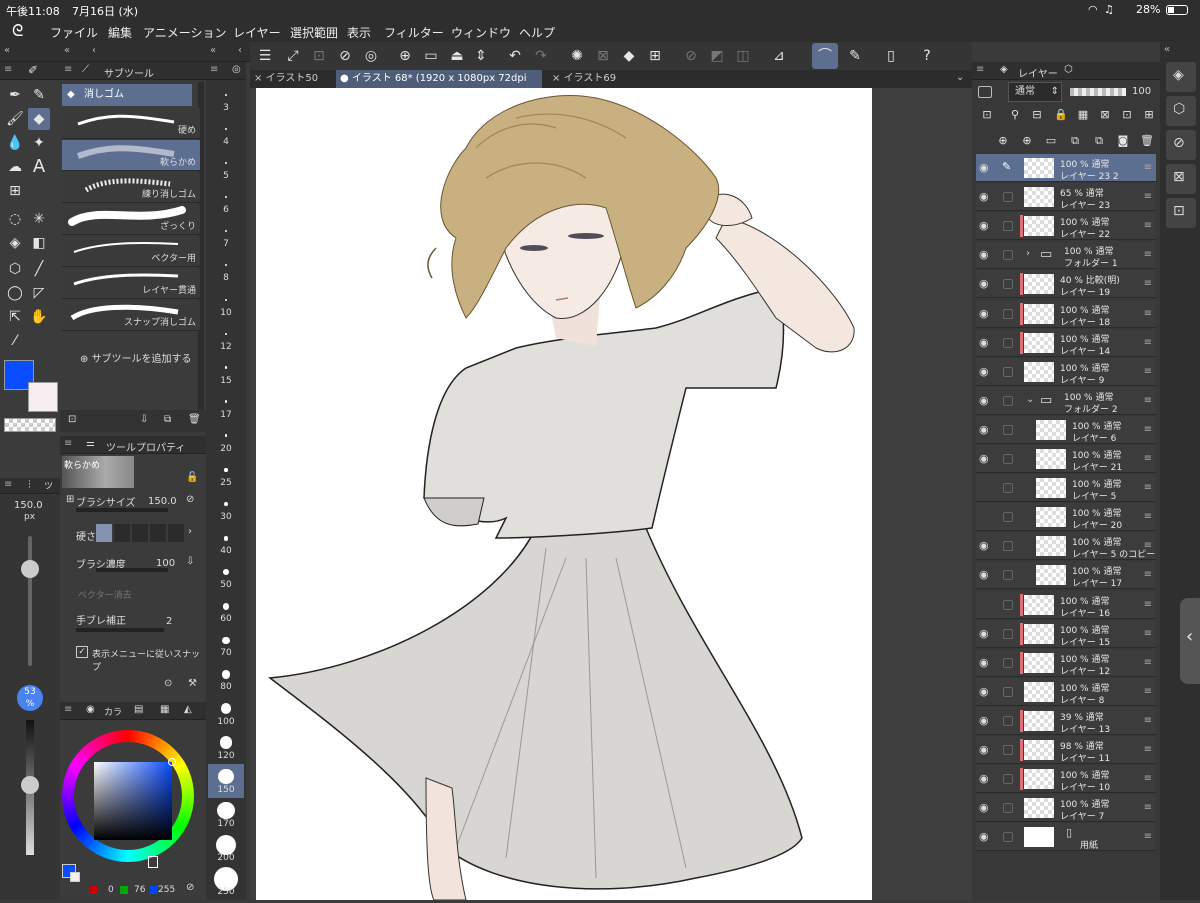  I want to click on brush-size-option: 6, so click(226, 201).